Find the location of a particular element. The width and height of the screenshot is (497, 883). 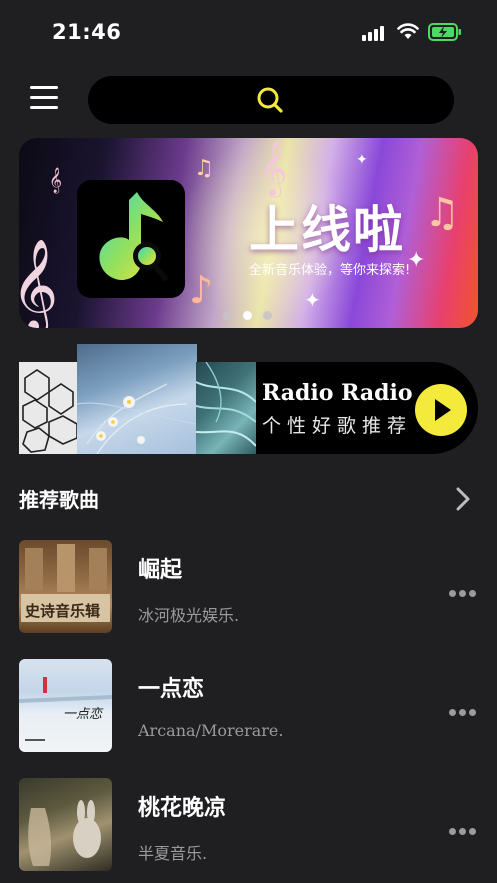

play-icon is located at coordinates (443, 410).